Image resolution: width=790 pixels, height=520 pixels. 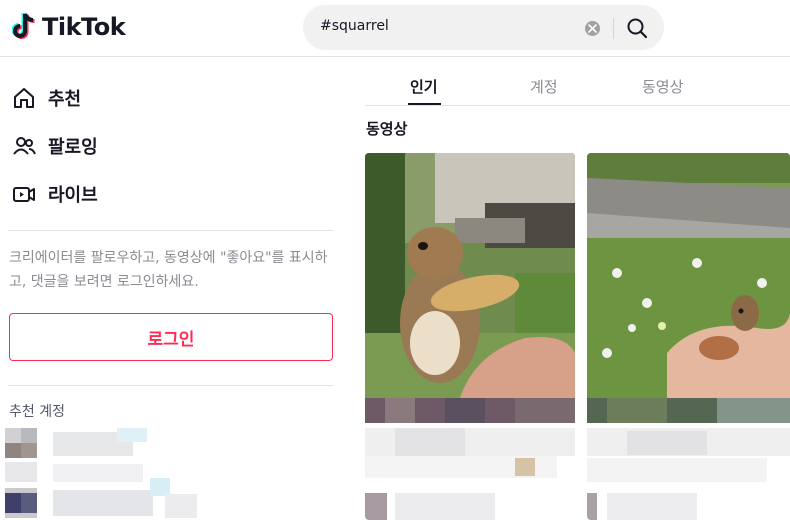 What do you see at coordinates (73, 147) in the screenshot?
I see `sidebar-item-label: 팔로잉` at bounding box center [73, 147].